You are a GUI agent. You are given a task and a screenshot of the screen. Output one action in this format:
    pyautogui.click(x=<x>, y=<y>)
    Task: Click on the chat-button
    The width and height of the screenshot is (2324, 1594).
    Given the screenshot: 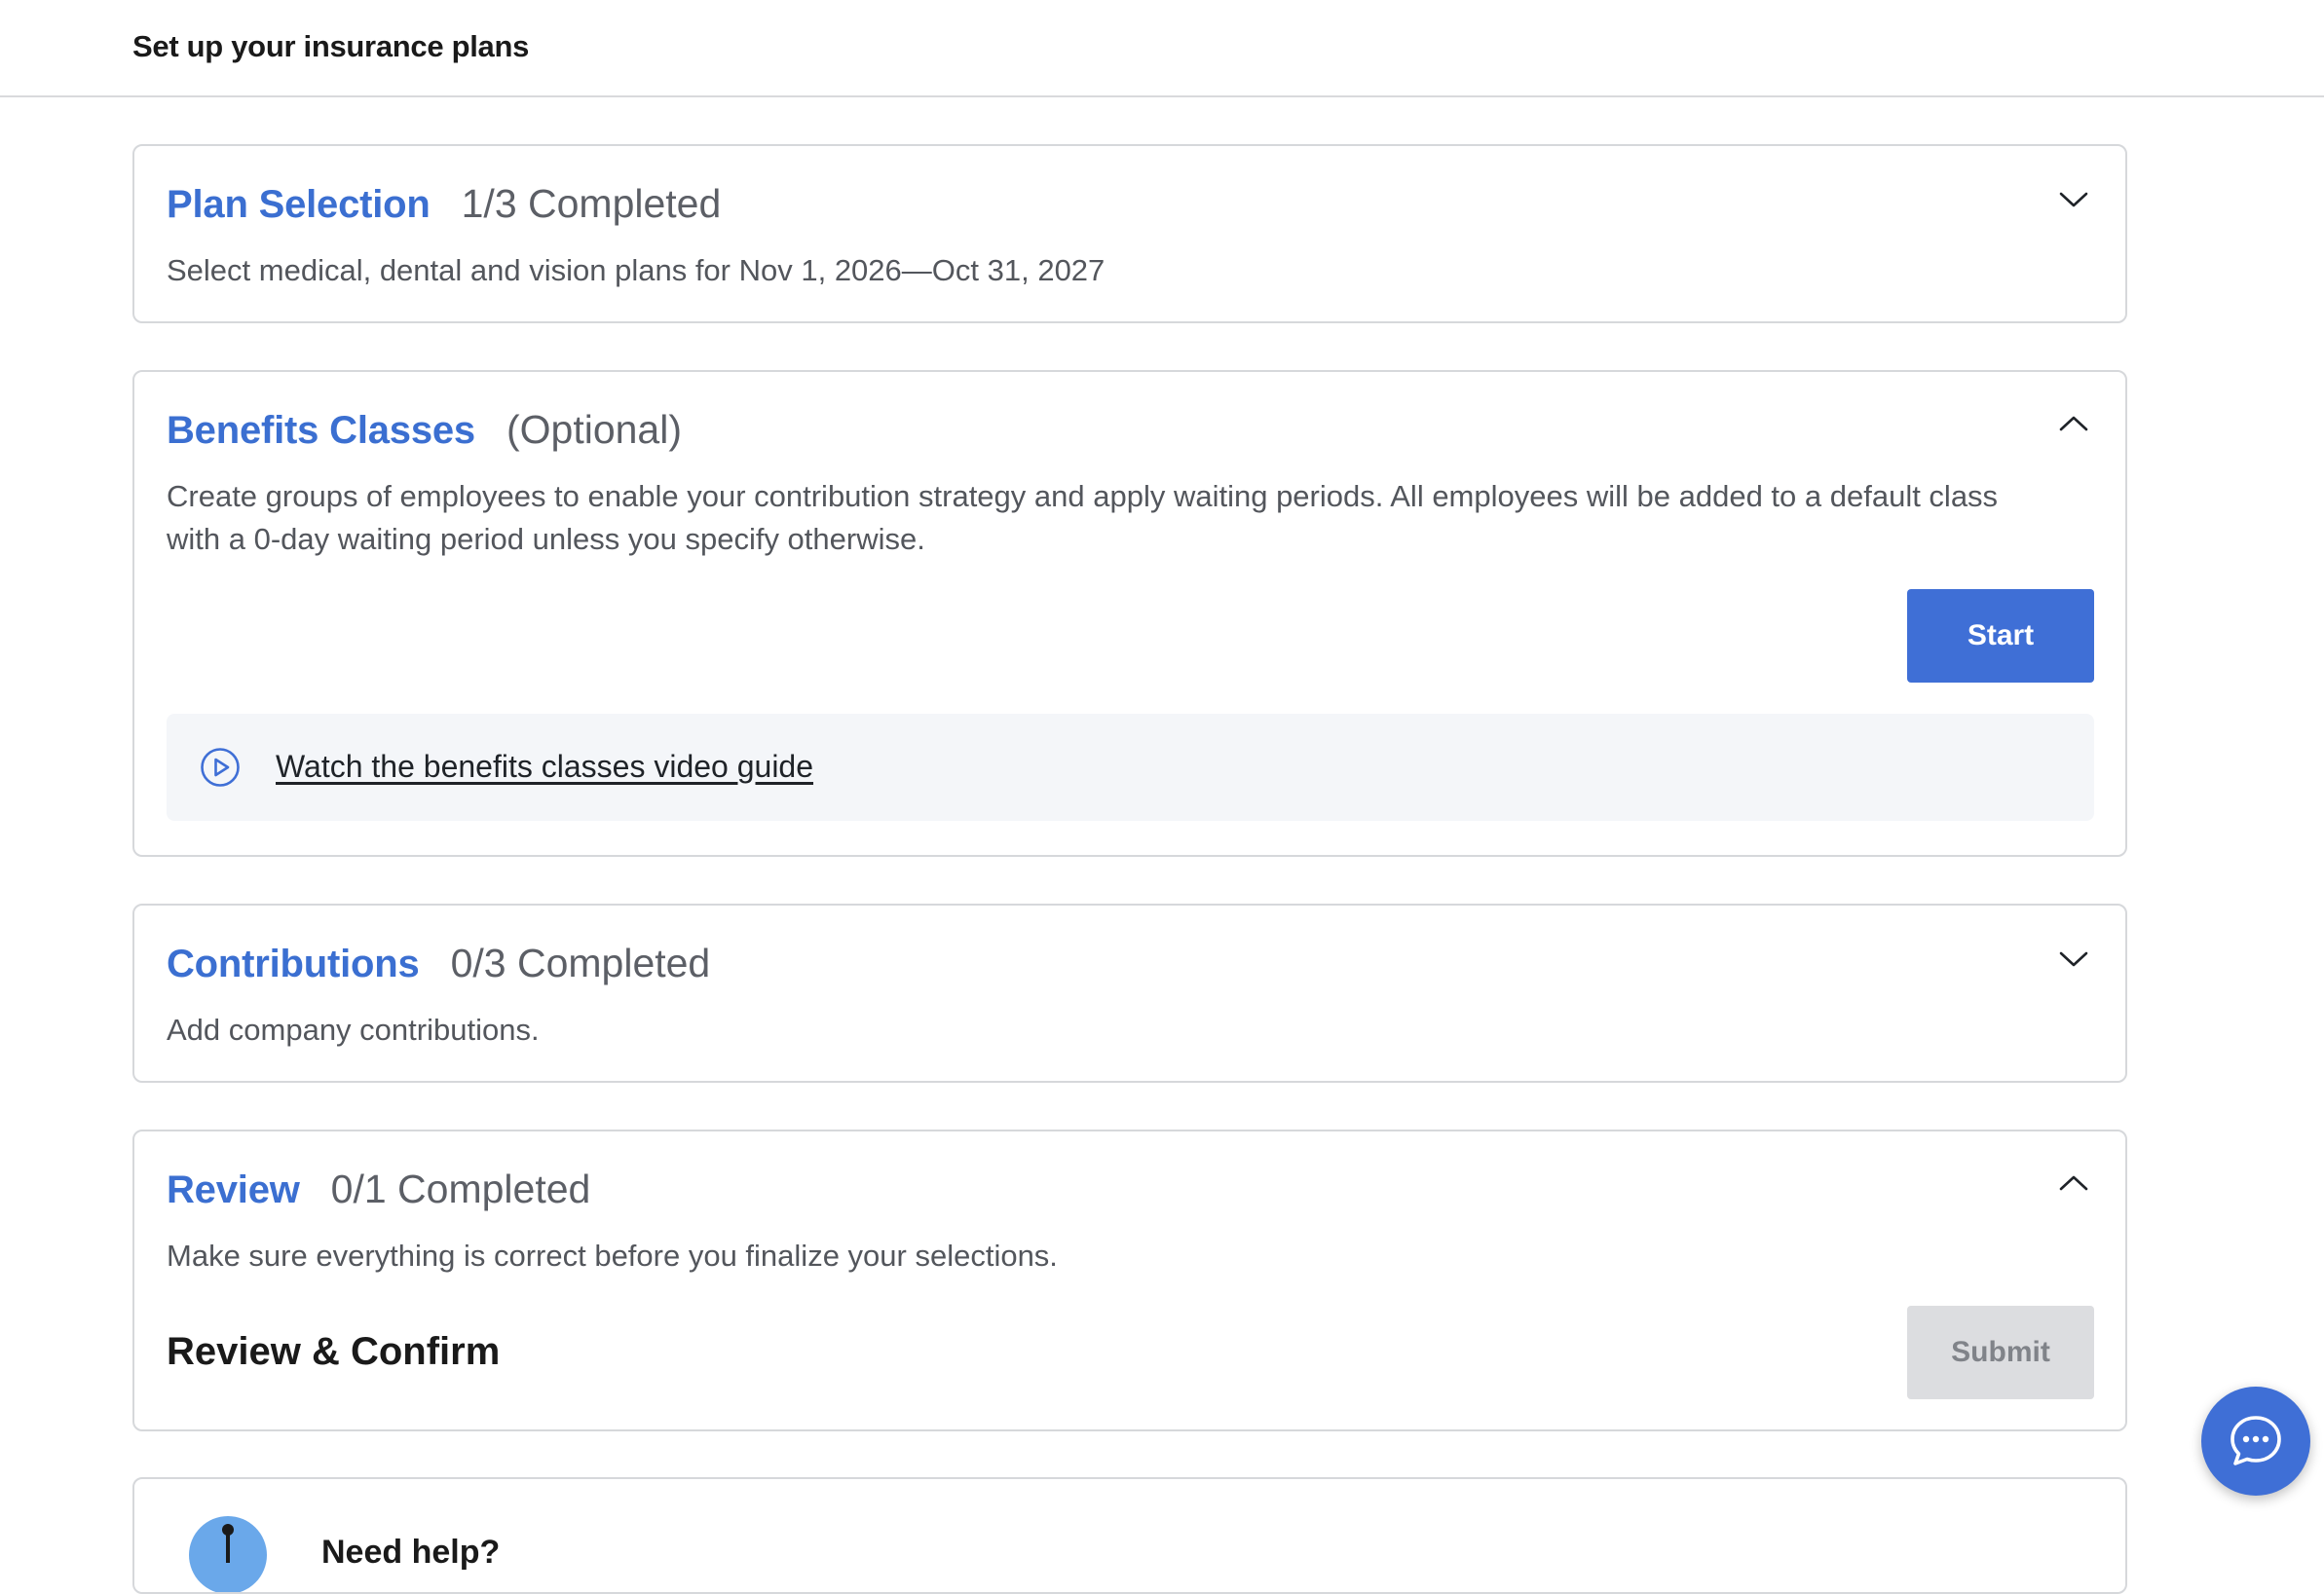 What is the action you would take?
    pyautogui.click(x=2255, y=1441)
    